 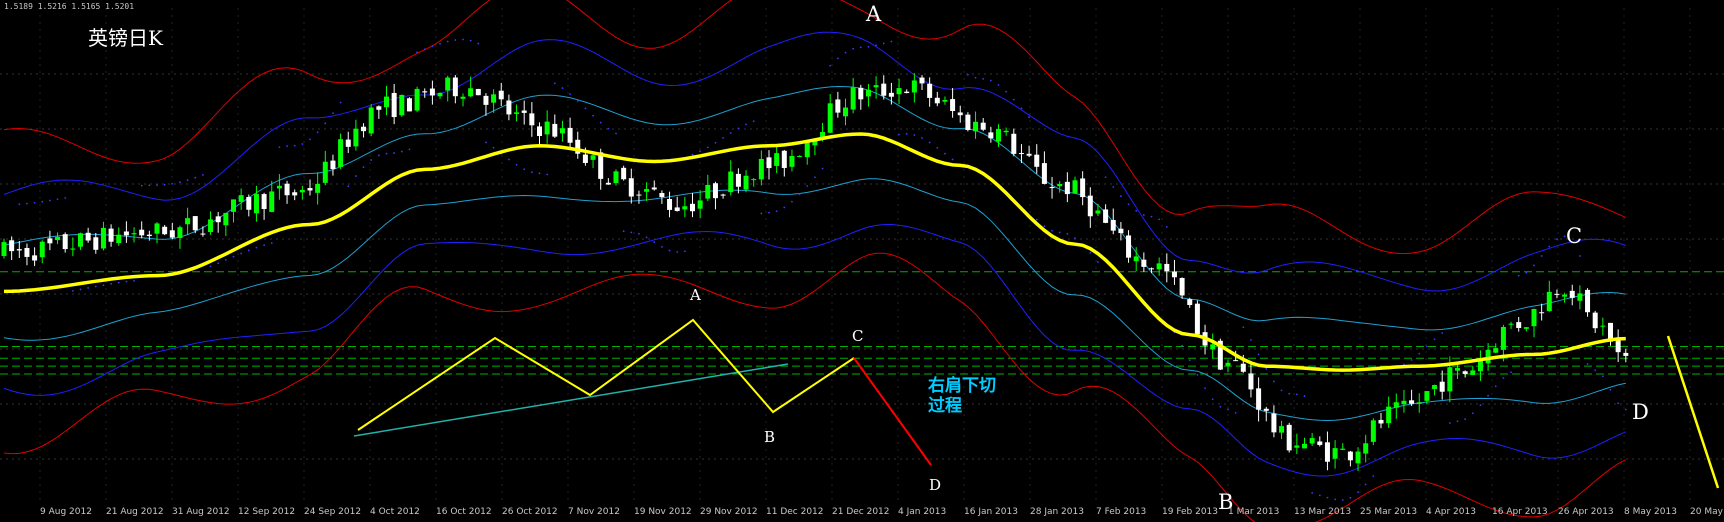 I want to click on marker-d: D, so click(x=1640, y=412).